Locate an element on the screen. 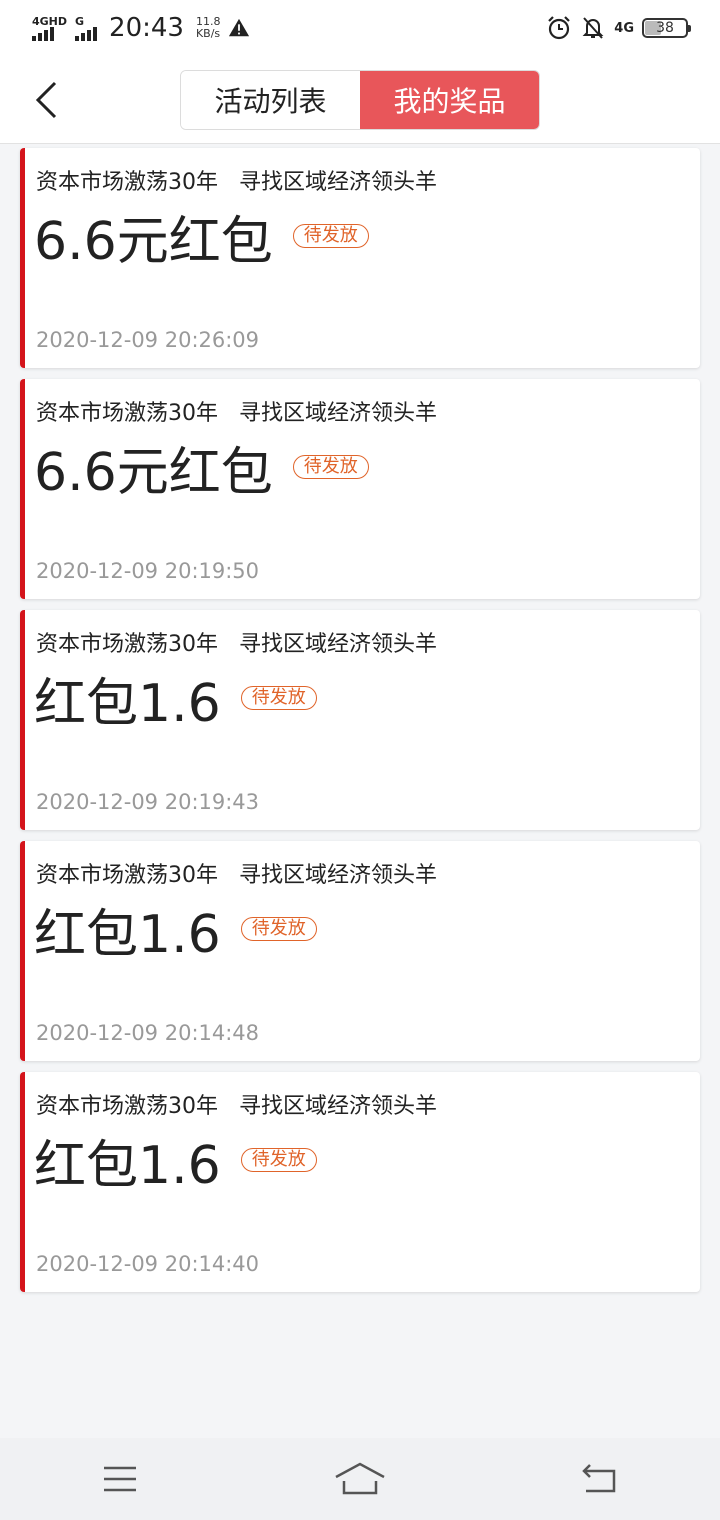 The width and height of the screenshot is (720, 1520). network-label-3: 4G is located at coordinates (624, 28).